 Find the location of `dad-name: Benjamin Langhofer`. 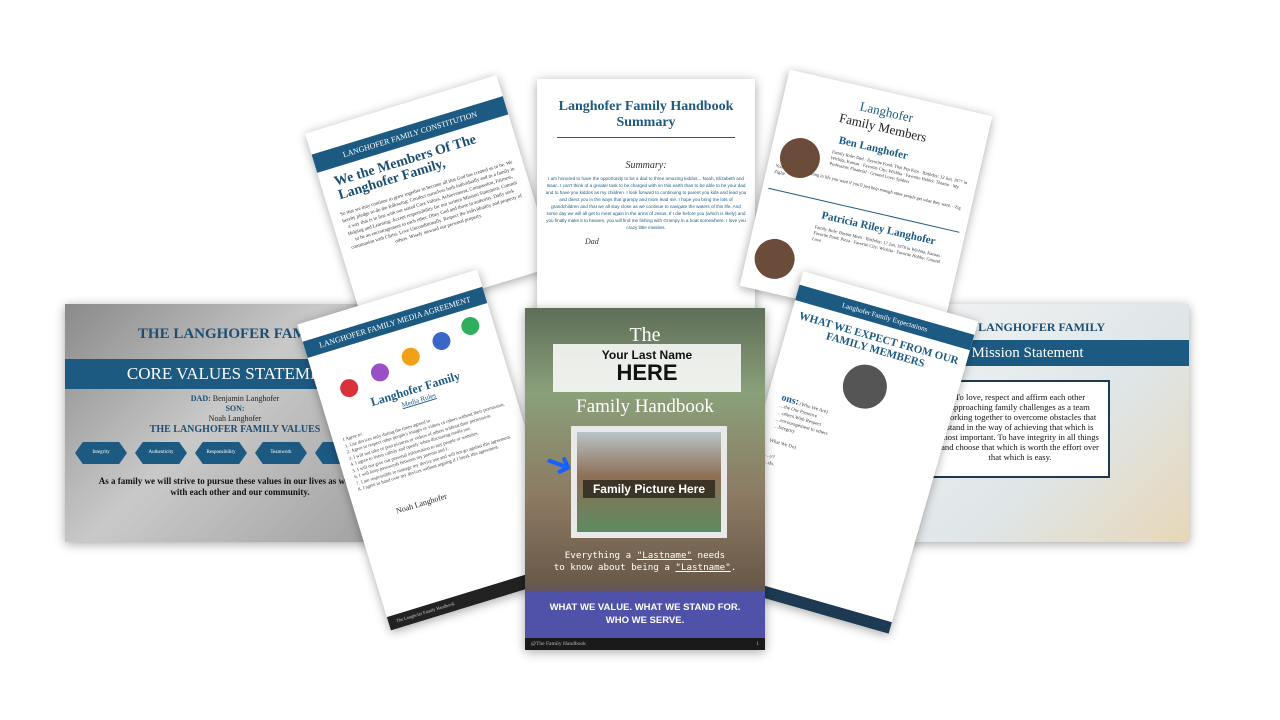

dad-name: Benjamin Langhofer is located at coordinates (246, 398).